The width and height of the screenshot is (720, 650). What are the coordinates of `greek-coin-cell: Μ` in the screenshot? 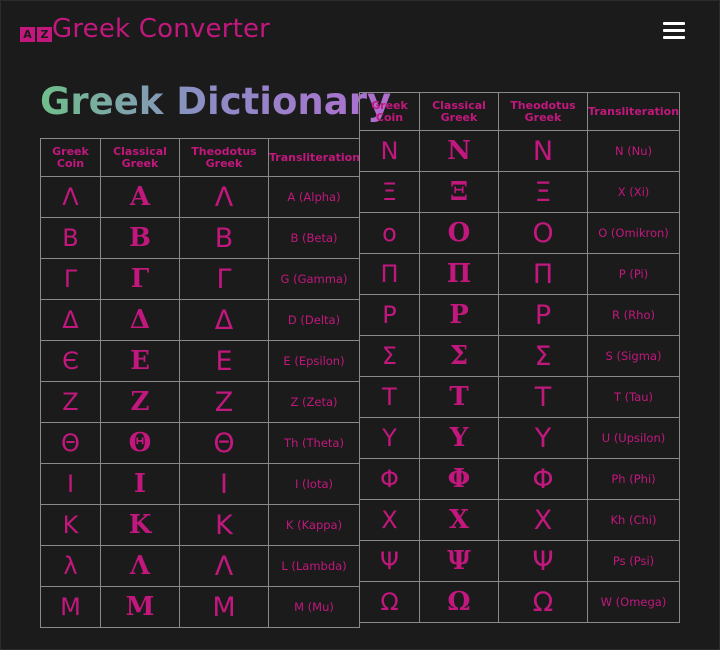 It's located at (70, 607).